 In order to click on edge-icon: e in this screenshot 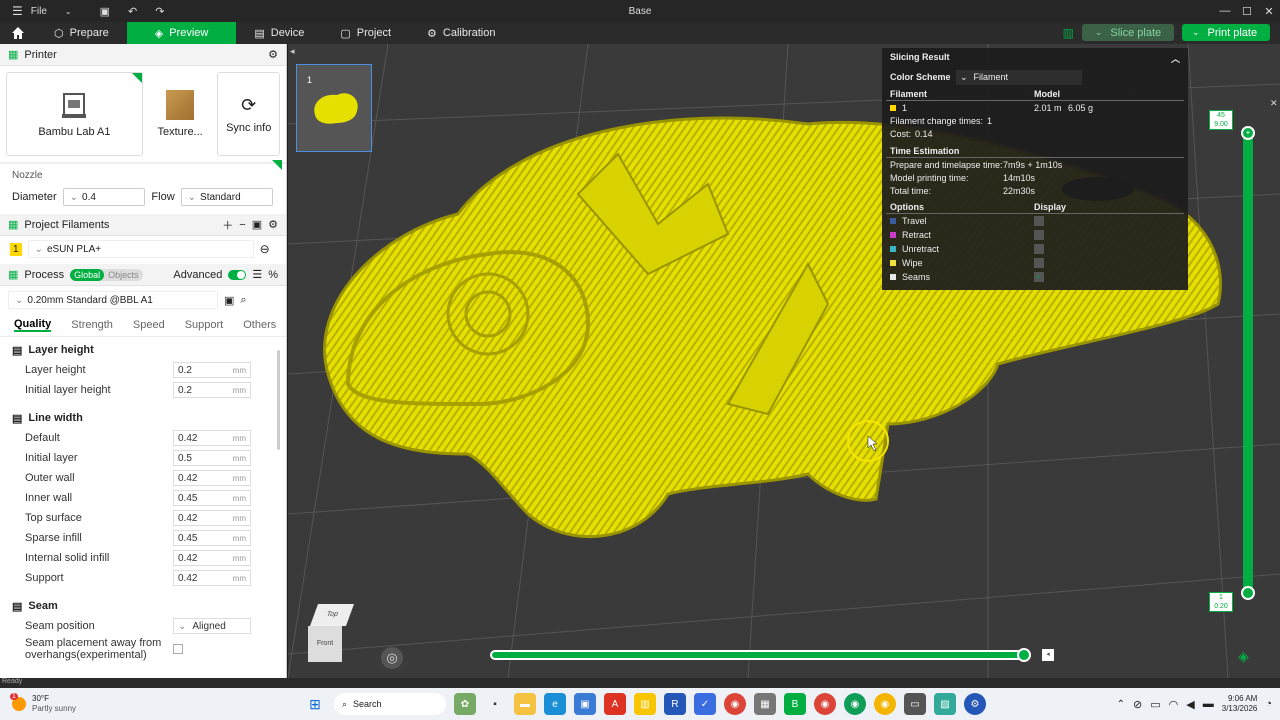, I will do `click(555, 704)`.